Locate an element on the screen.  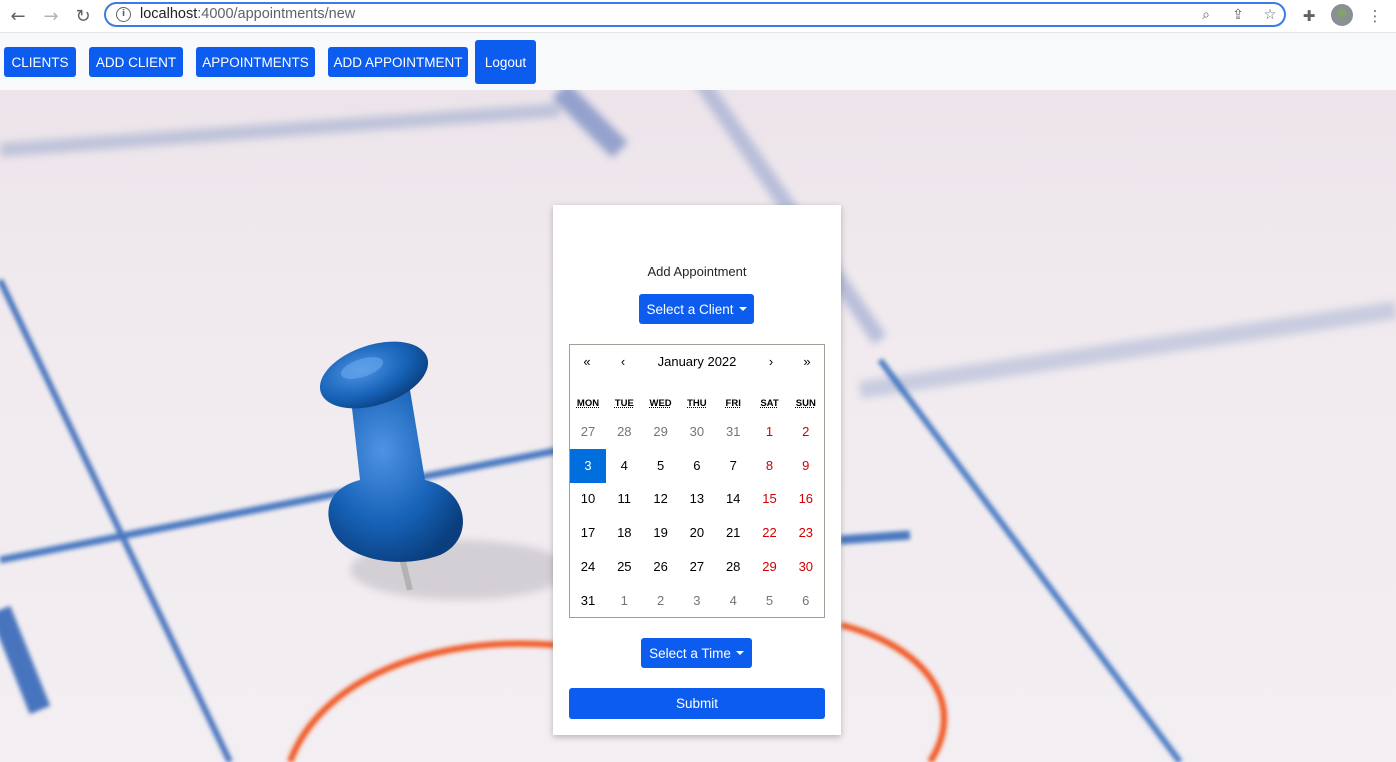
next-month-button: › is located at coordinates (771, 362).